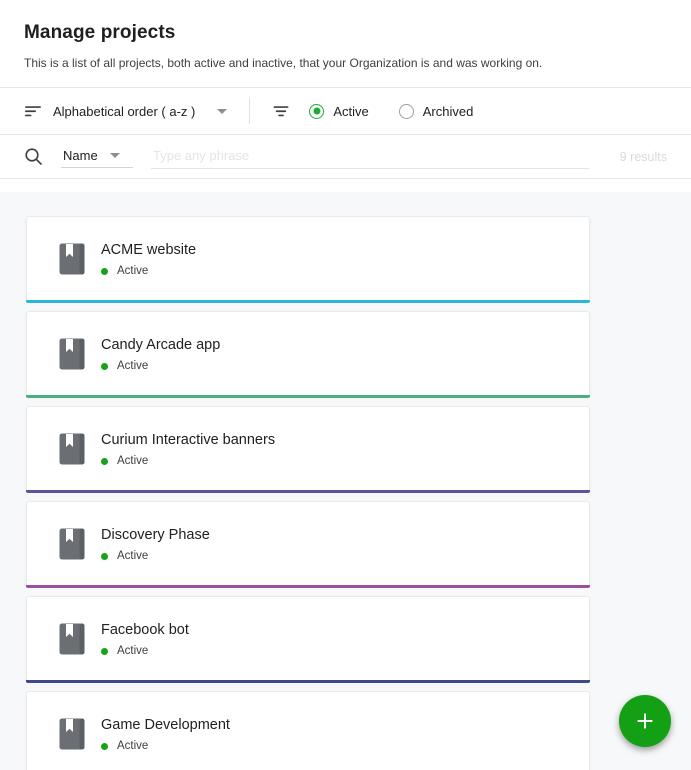 This screenshot has width=691, height=770. What do you see at coordinates (308, 730) in the screenshot?
I see `project-card: Game Development Active` at bounding box center [308, 730].